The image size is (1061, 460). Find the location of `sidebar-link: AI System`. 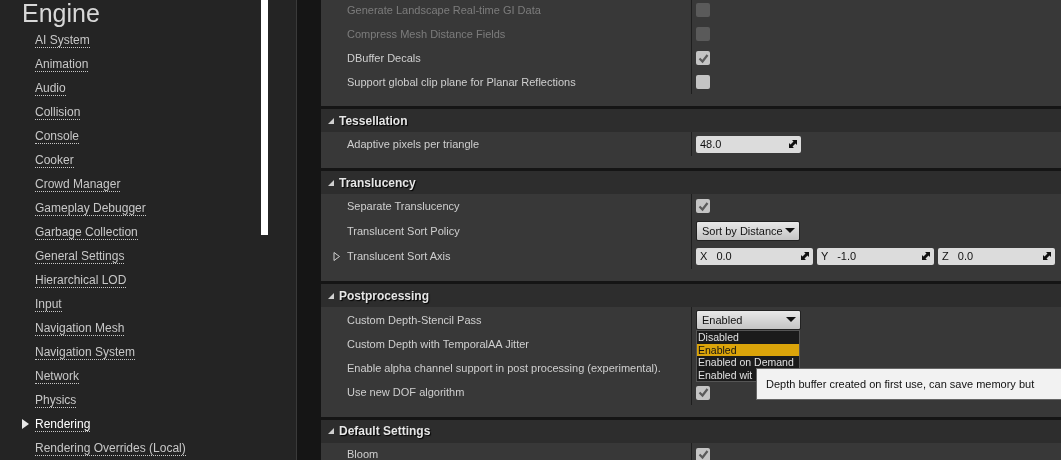

sidebar-link: AI System is located at coordinates (62, 40).